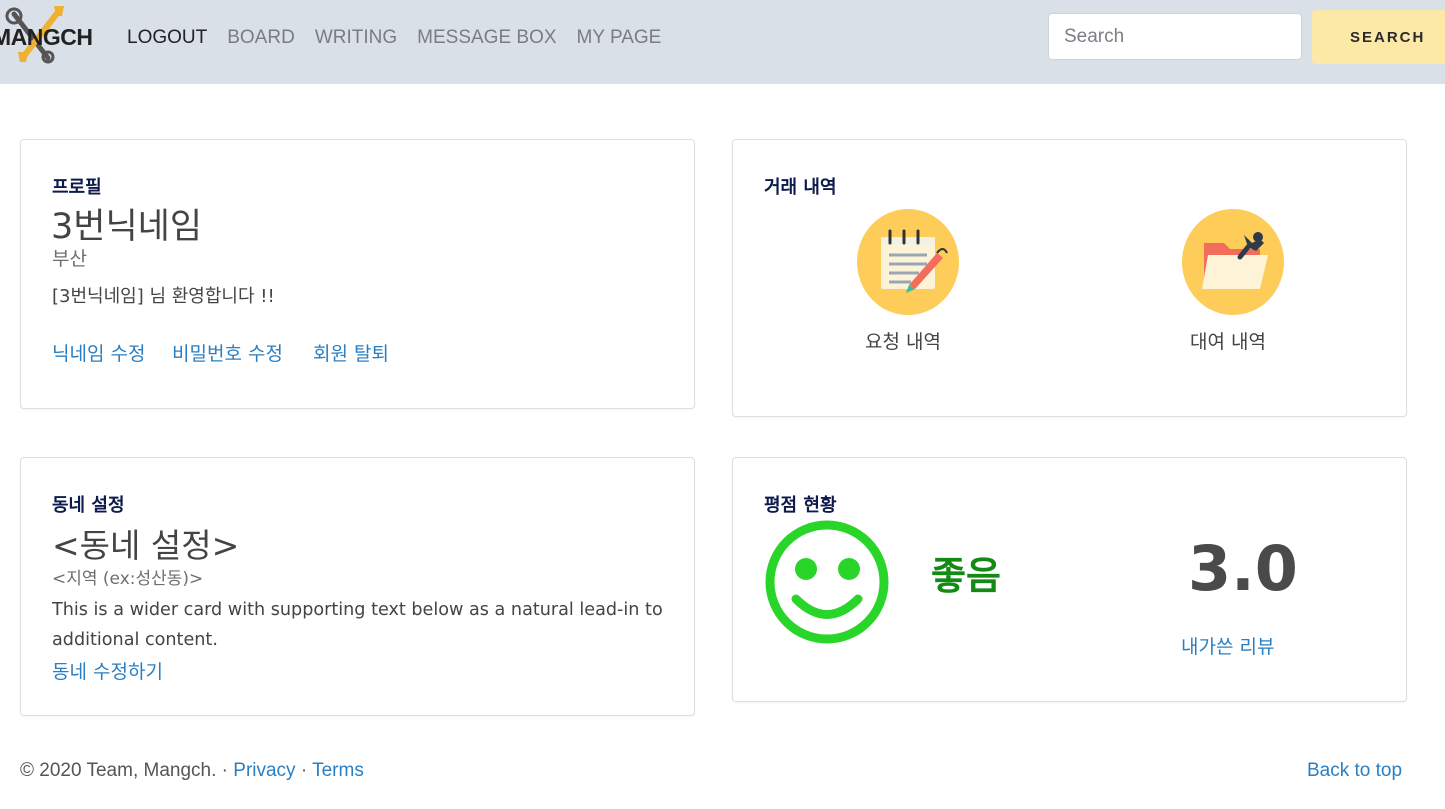  Describe the element at coordinates (903, 342) in the screenshot. I see `request-history-caption: 요청 내역` at that location.